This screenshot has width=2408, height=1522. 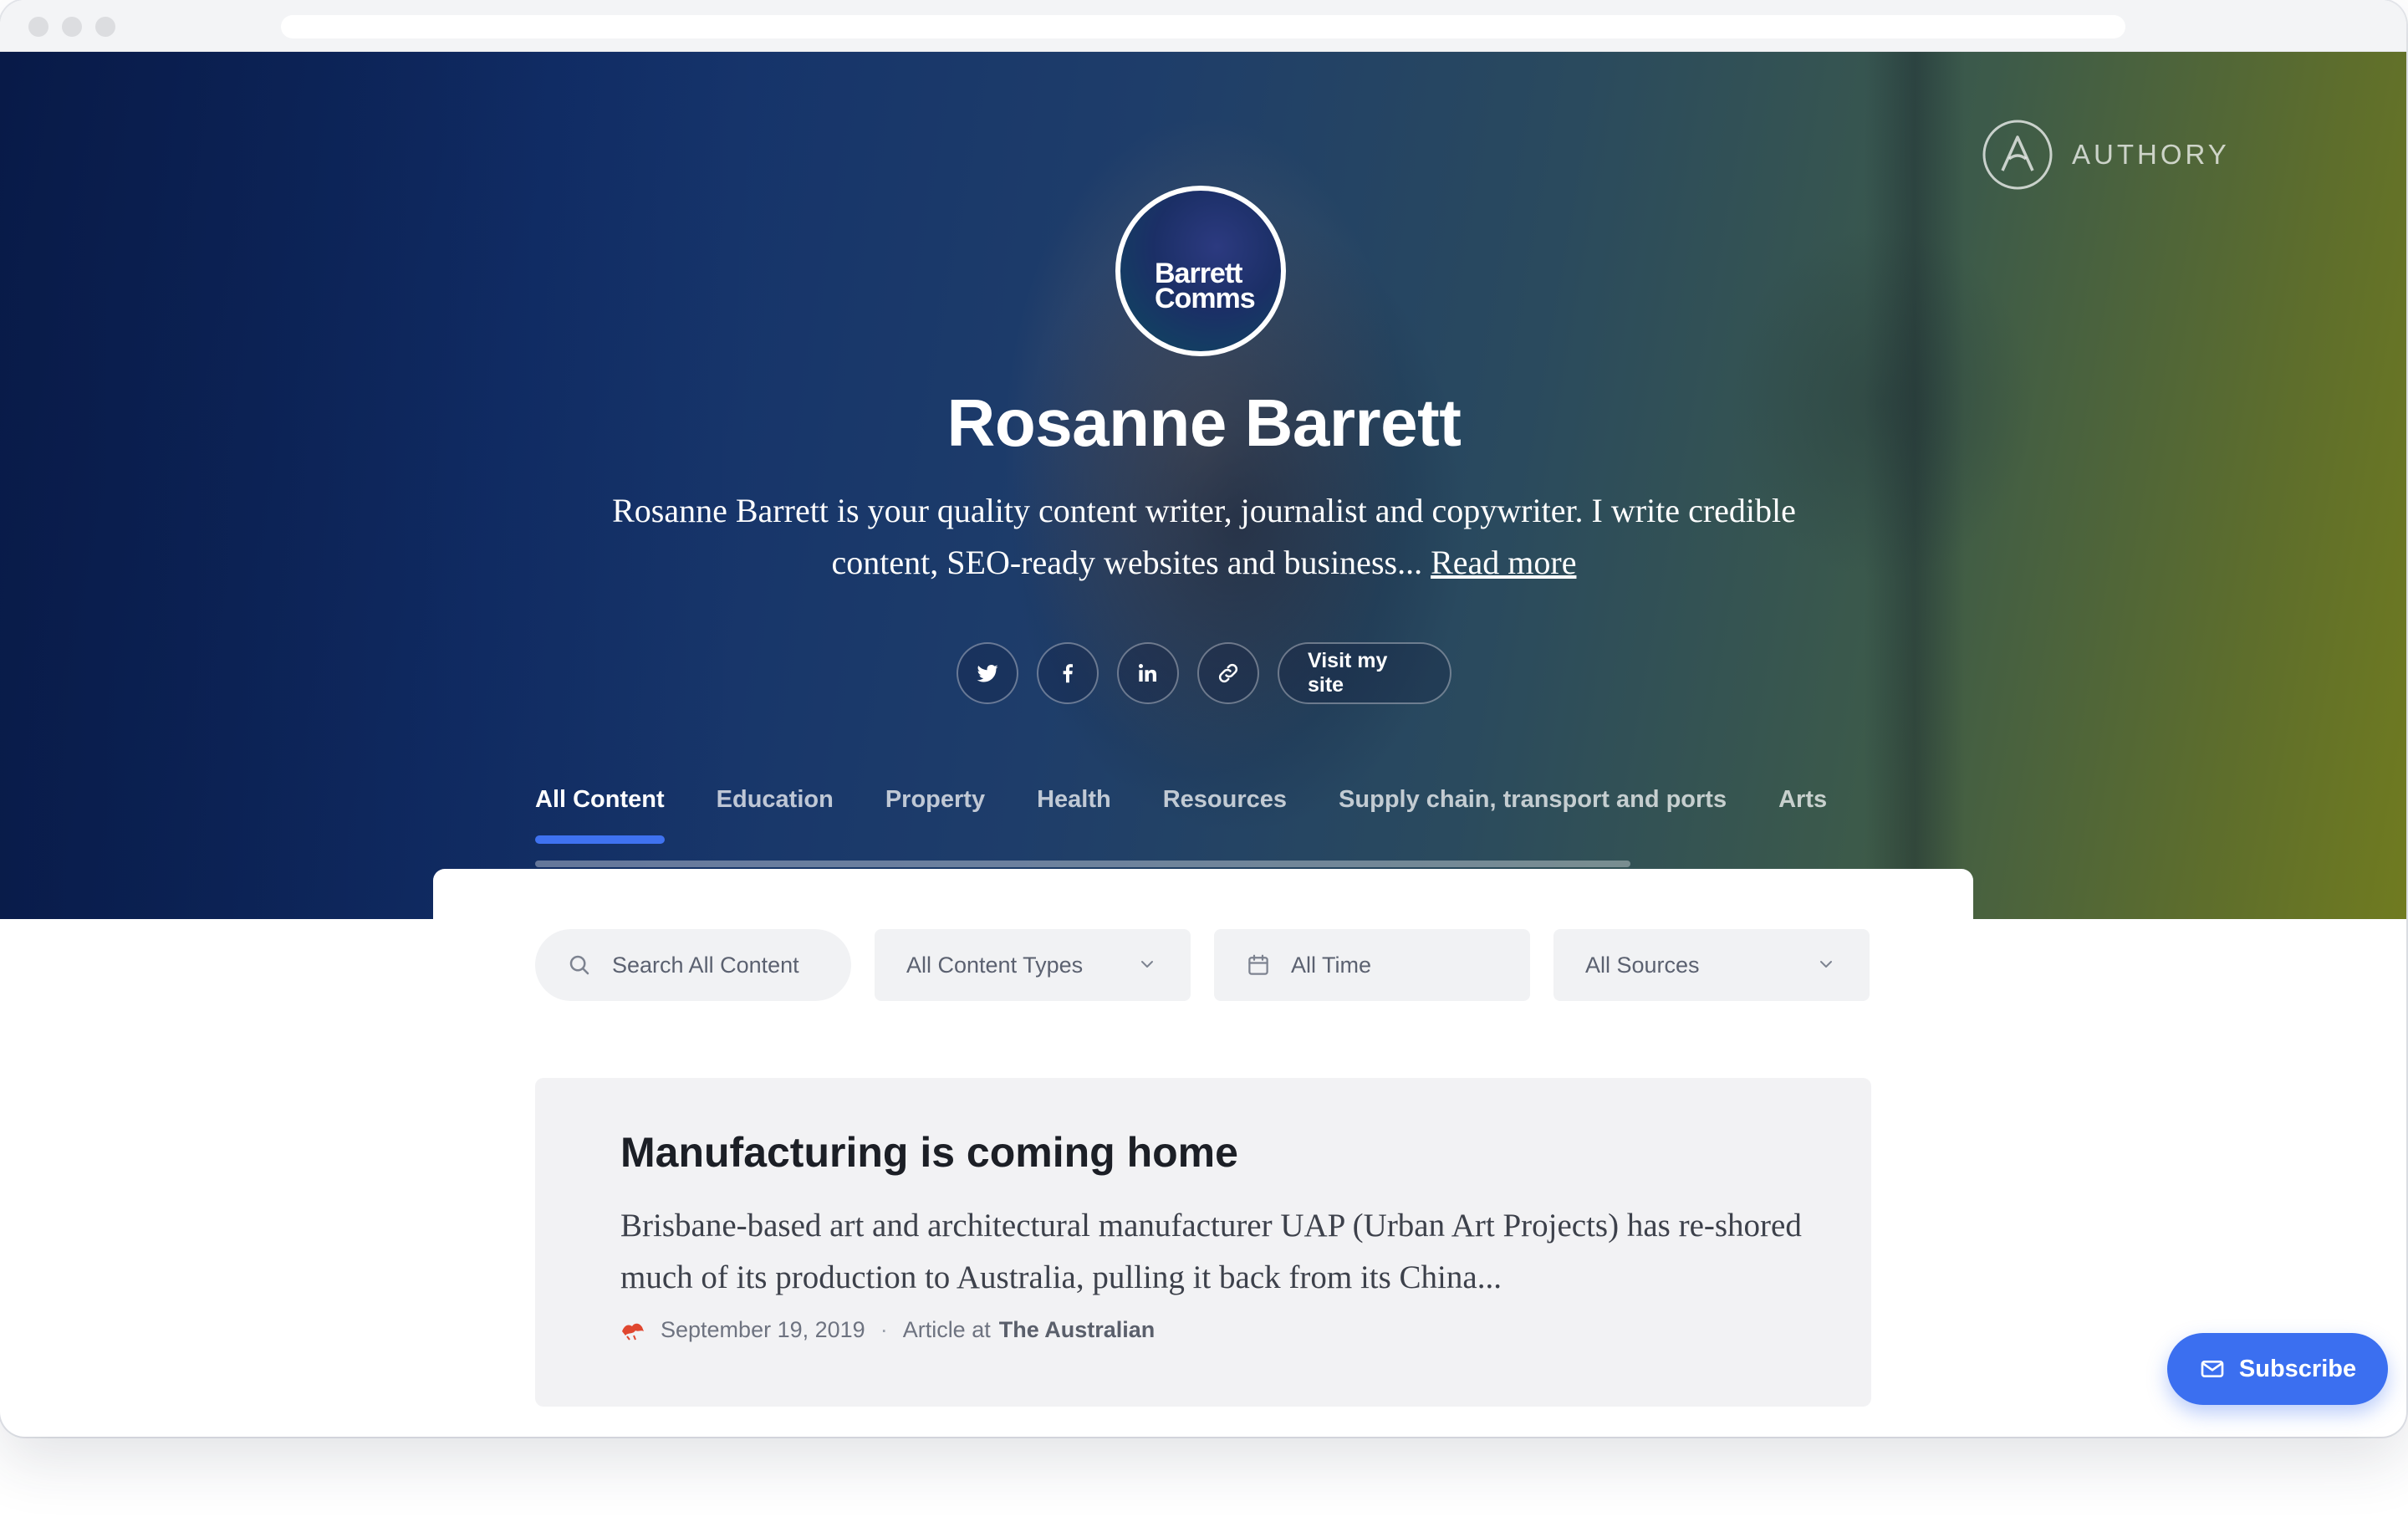 I want to click on authory-brand: AUTHORY, so click(x=2106, y=154).